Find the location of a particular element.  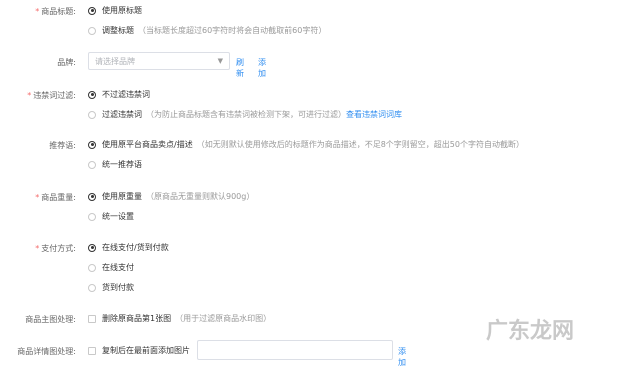

main-image-option-hint: （用于过滤原商品水印图） is located at coordinates (223, 318).